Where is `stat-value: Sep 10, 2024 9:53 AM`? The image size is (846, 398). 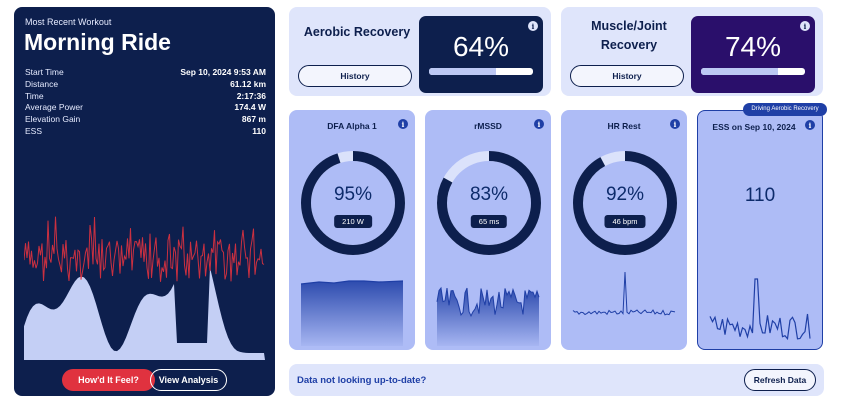 stat-value: Sep 10, 2024 9:53 AM is located at coordinates (223, 72).